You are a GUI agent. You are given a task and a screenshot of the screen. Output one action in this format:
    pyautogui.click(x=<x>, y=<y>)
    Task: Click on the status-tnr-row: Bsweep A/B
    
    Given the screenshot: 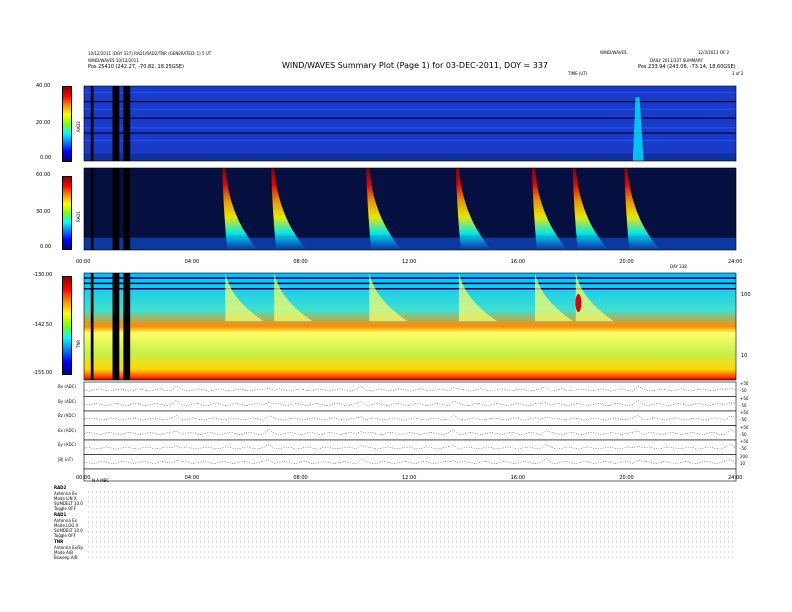 What is the action you would take?
    pyautogui.click(x=66, y=557)
    